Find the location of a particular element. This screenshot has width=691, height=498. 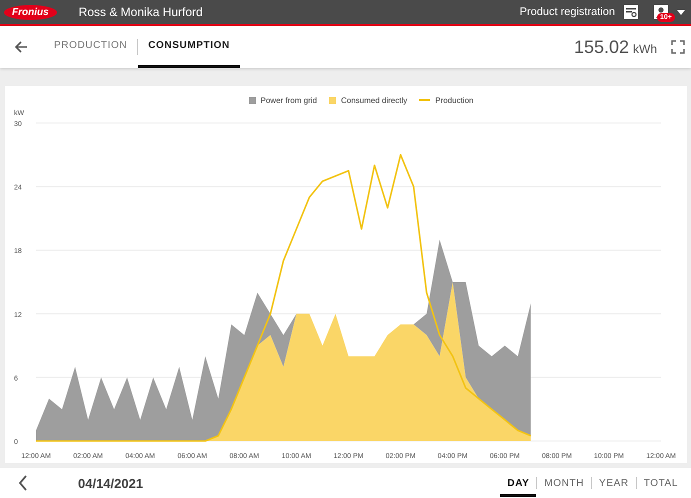

caret-icon is located at coordinates (681, 12).